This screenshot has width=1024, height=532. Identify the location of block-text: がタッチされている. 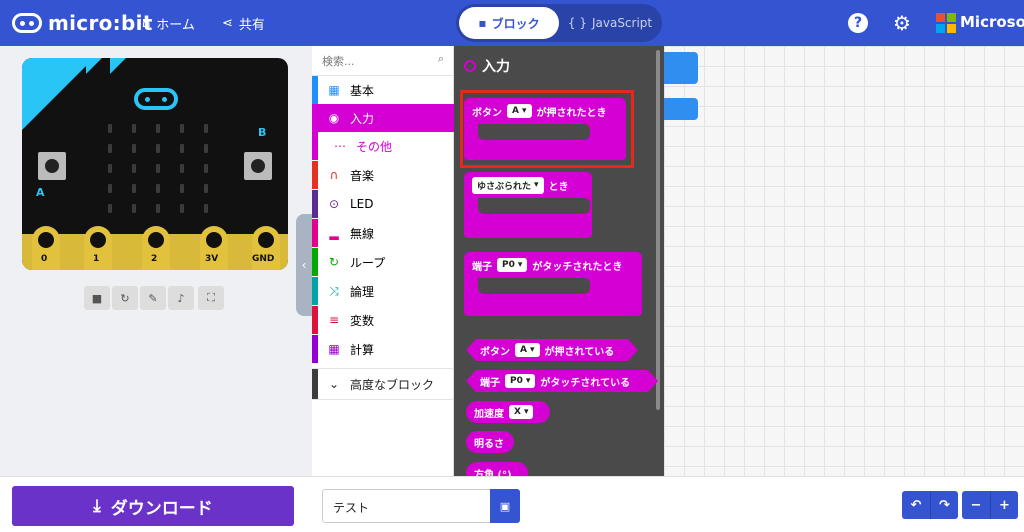
(585, 383).